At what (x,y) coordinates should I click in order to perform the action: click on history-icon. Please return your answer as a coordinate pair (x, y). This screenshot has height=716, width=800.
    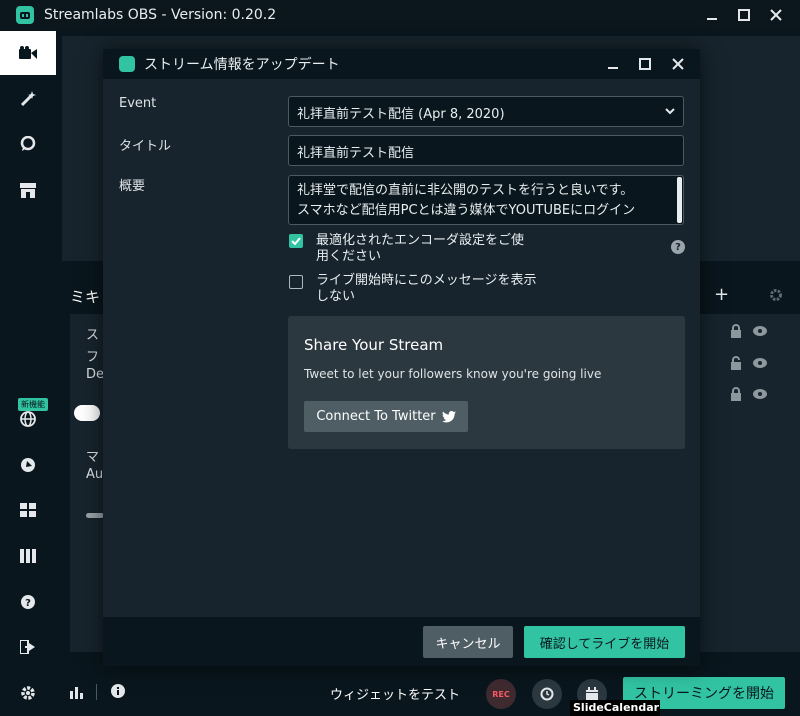
    Looking at the image, I should click on (547, 694).